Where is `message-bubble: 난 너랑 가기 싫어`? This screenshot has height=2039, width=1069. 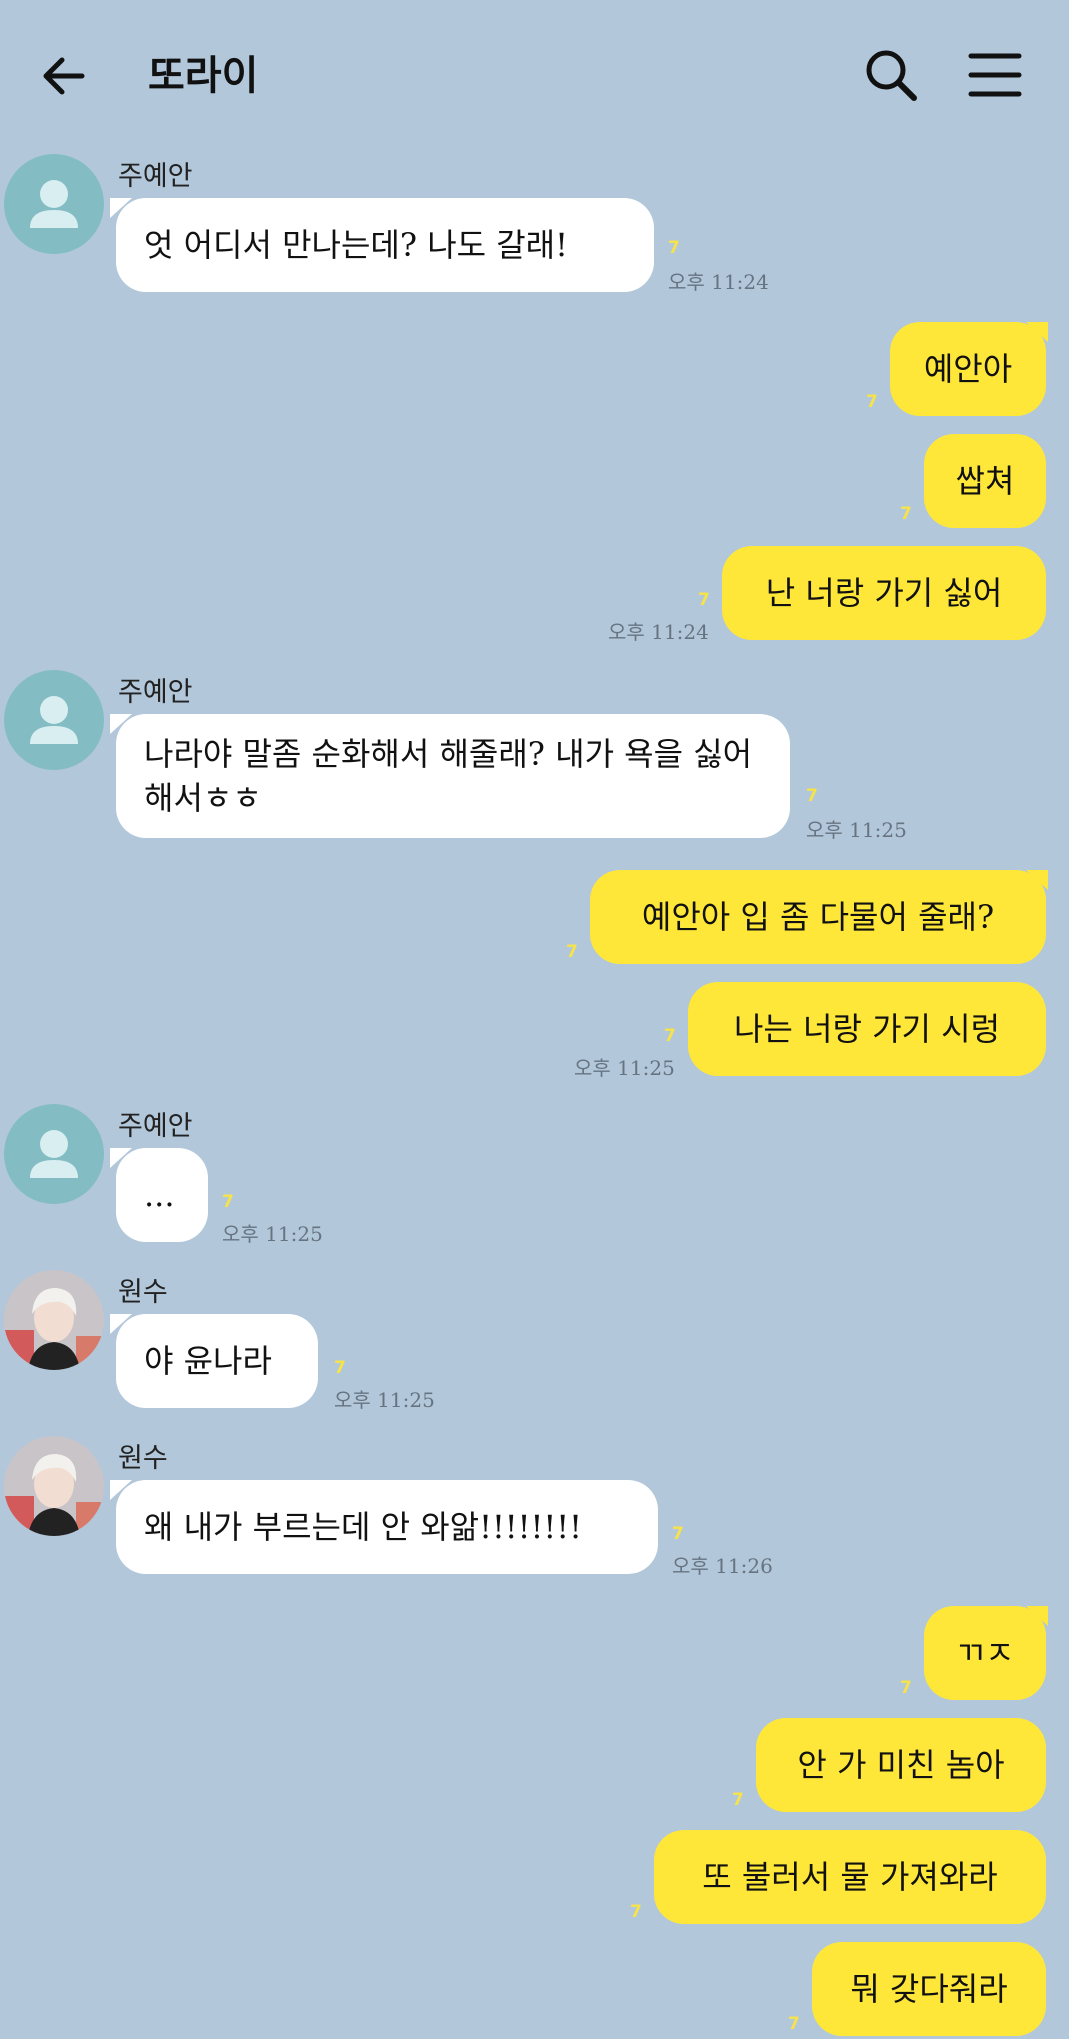
message-bubble: 난 너랑 가기 싫어 is located at coordinates (884, 593).